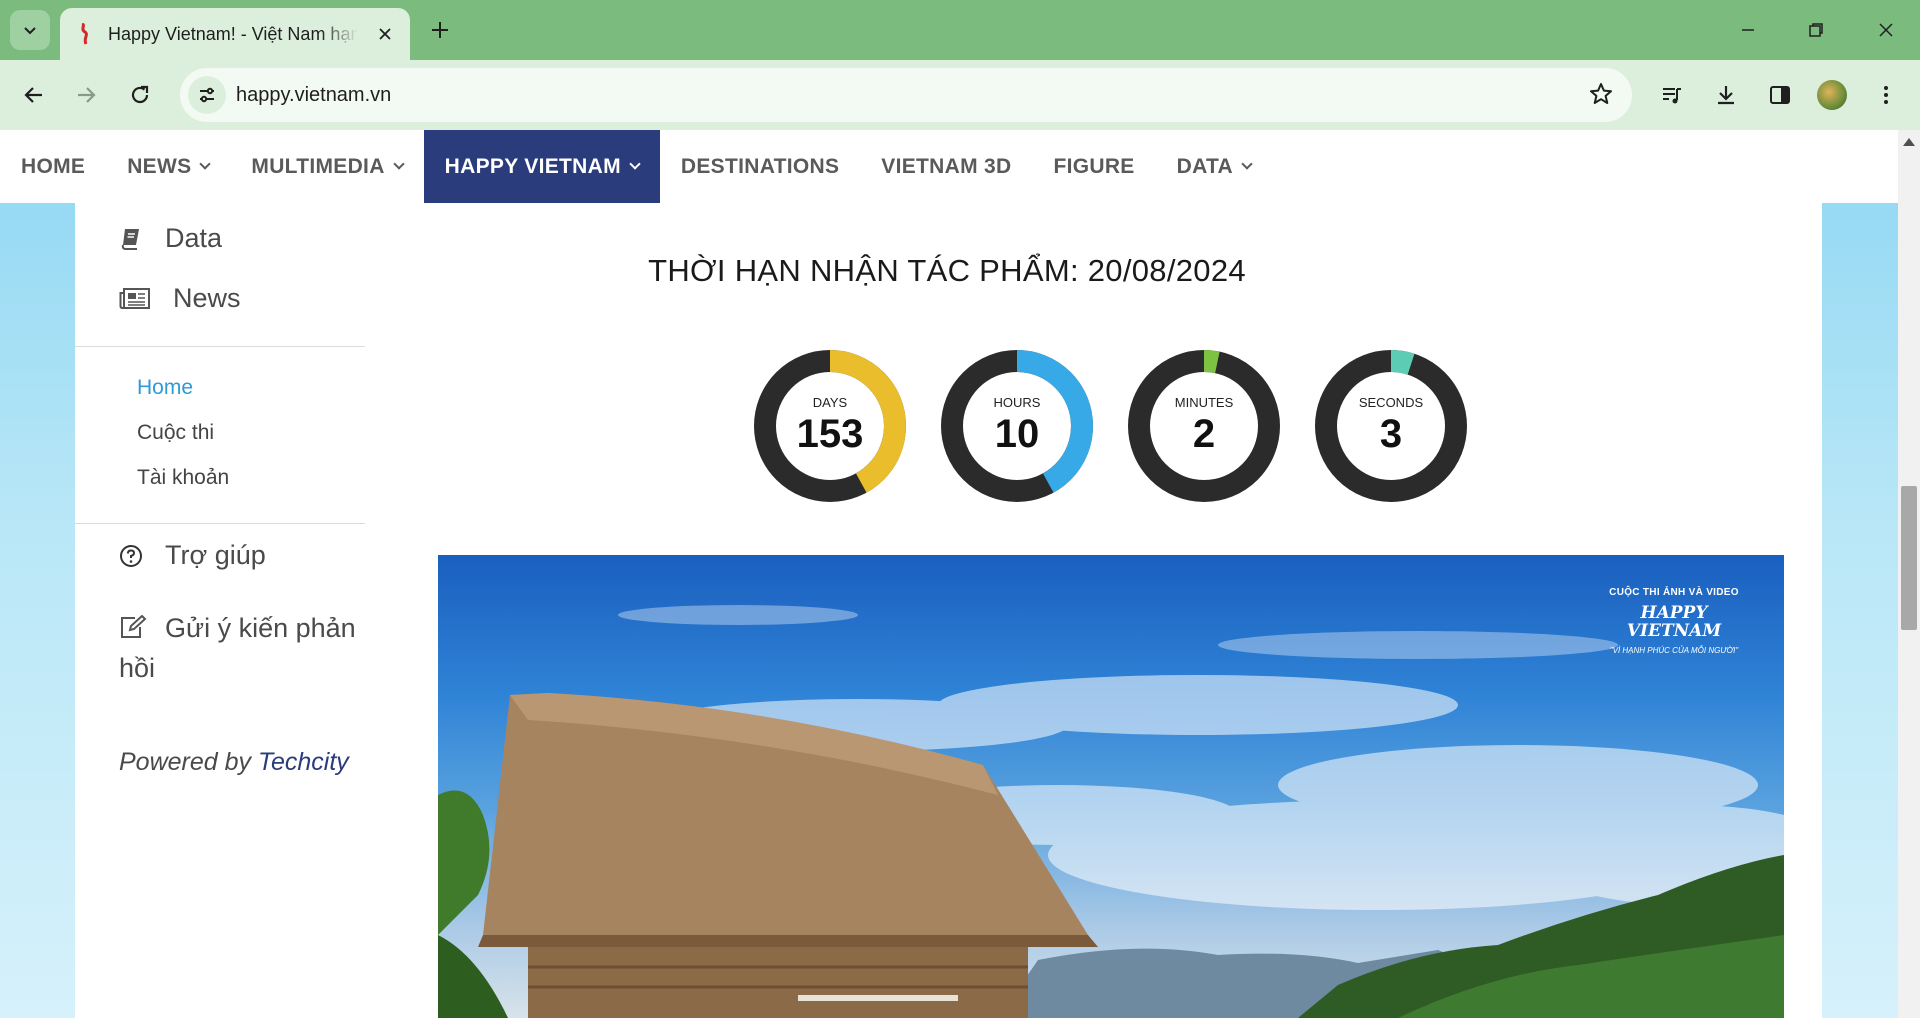 This screenshot has width=1920, height=1018. I want to click on countdown-minutes: MINUTES 2, so click(1204, 426).